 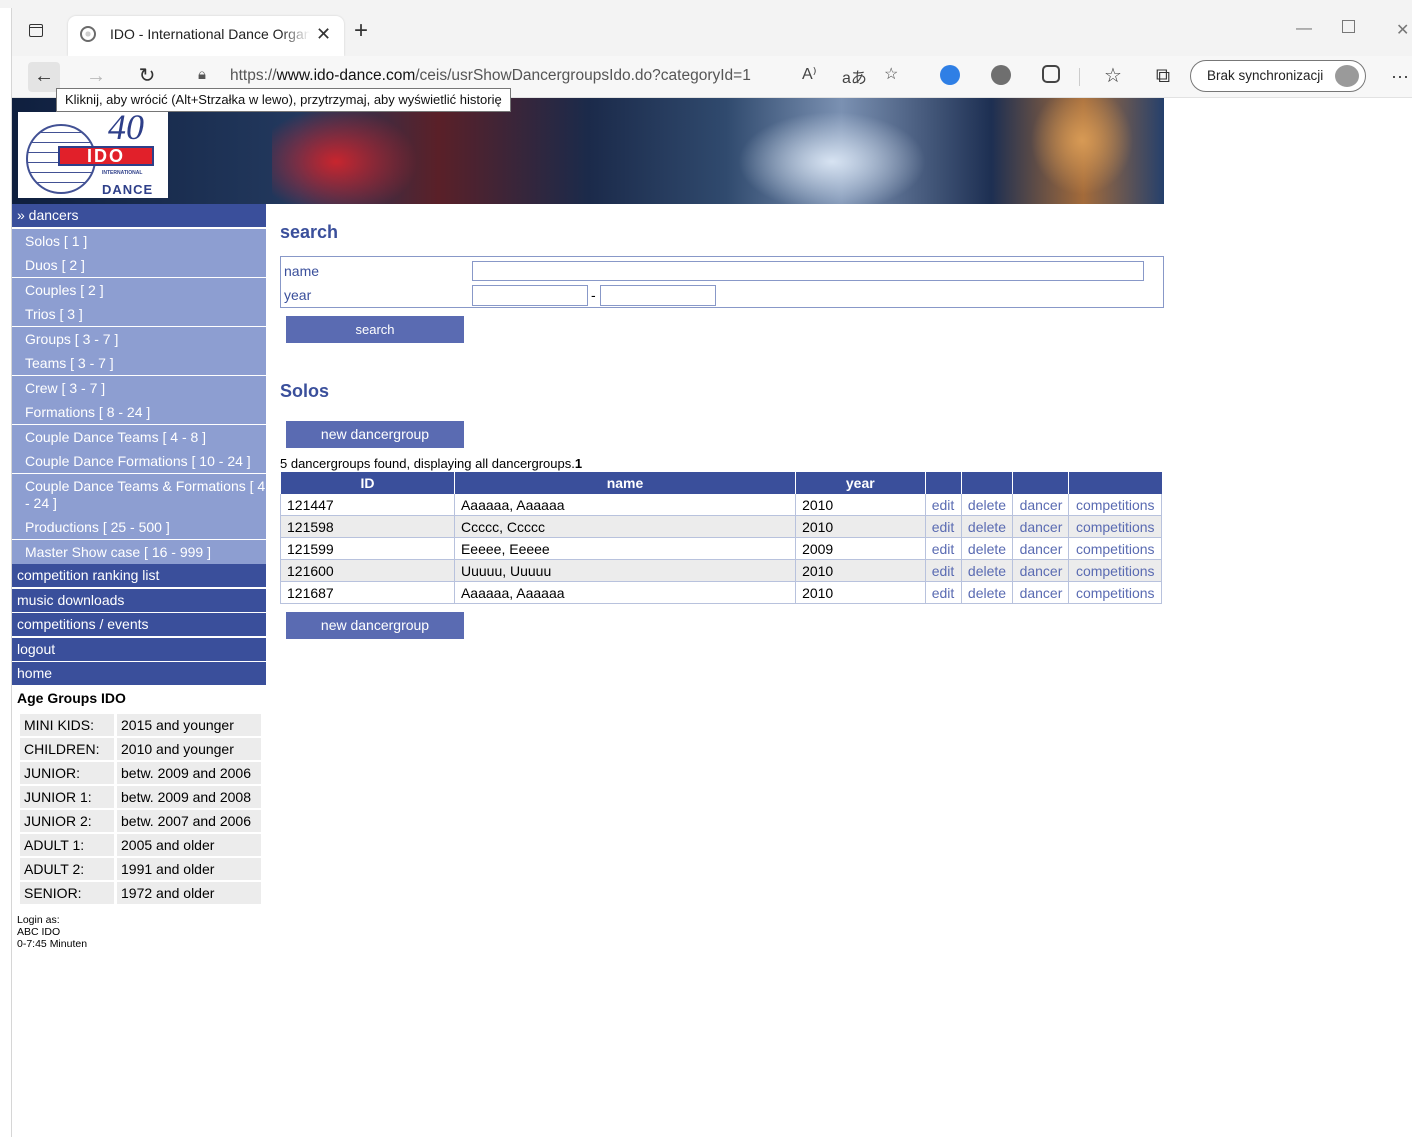 What do you see at coordinates (139, 363) in the screenshot?
I see `nav-sub-teams: Teams [ 3 - 7 ]` at bounding box center [139, 363].